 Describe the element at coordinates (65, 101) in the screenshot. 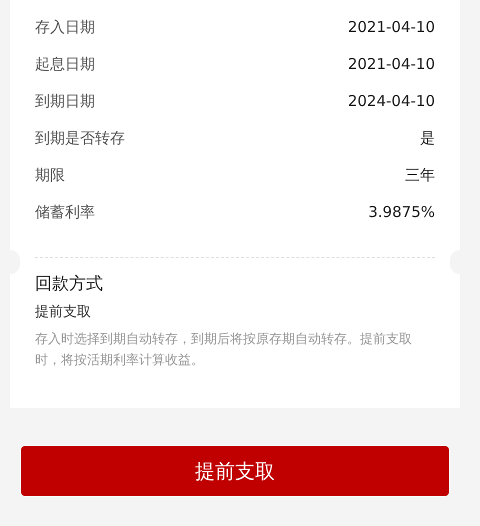

I see `detail-label: 到期日期` at that location.